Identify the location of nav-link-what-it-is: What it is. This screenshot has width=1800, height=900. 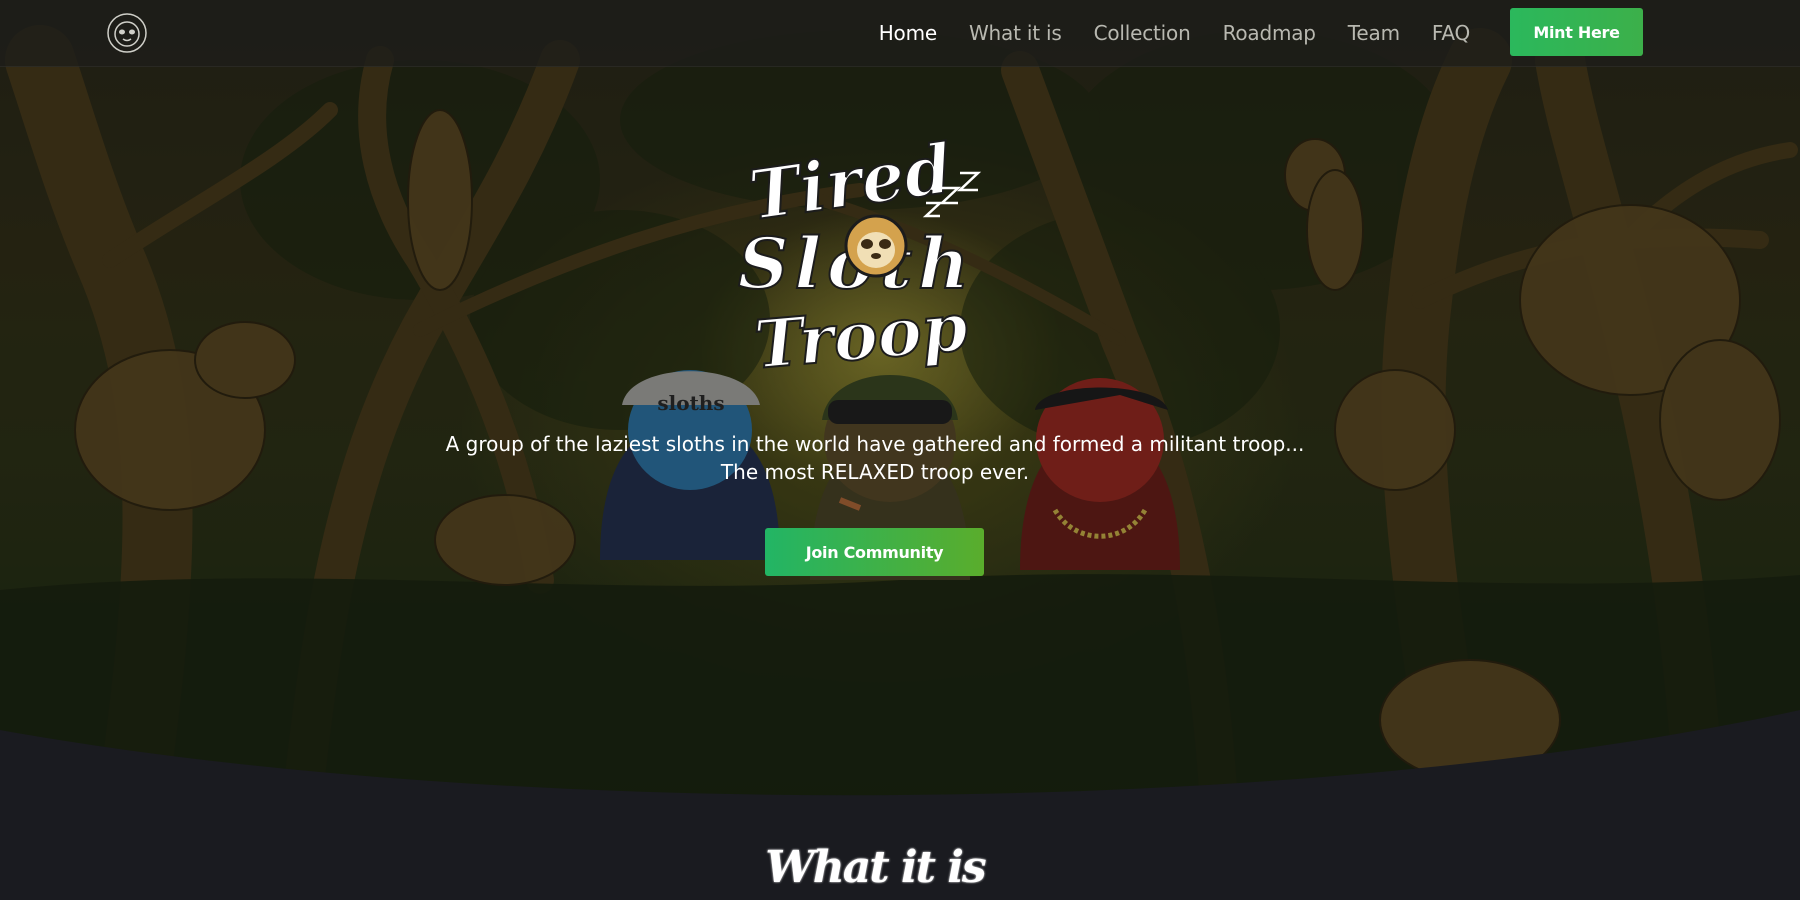
(1015, 33).